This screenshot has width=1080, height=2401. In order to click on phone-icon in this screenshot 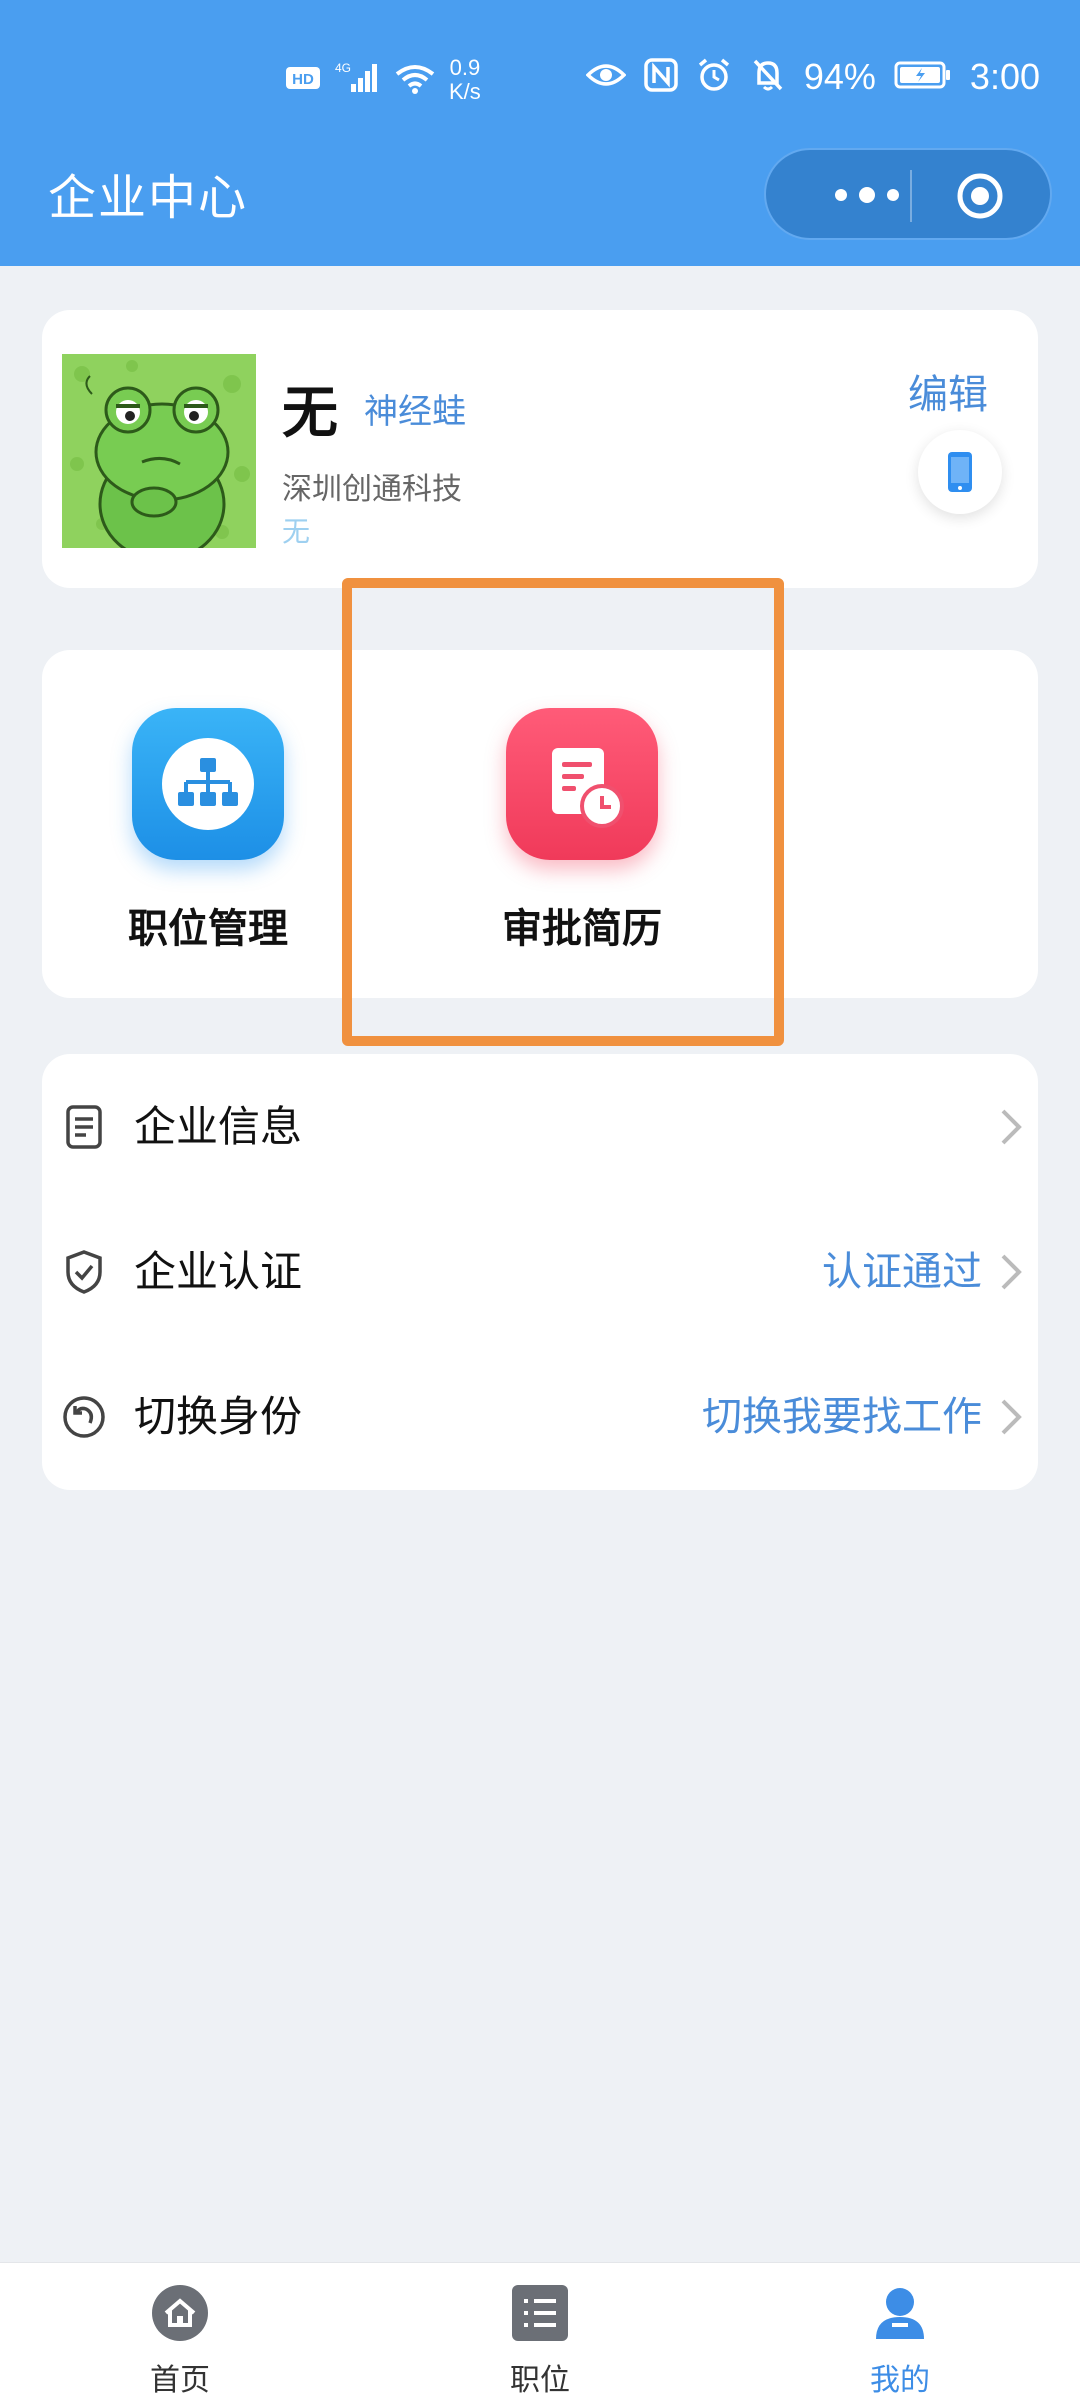, I will do `click(960, 472)`.